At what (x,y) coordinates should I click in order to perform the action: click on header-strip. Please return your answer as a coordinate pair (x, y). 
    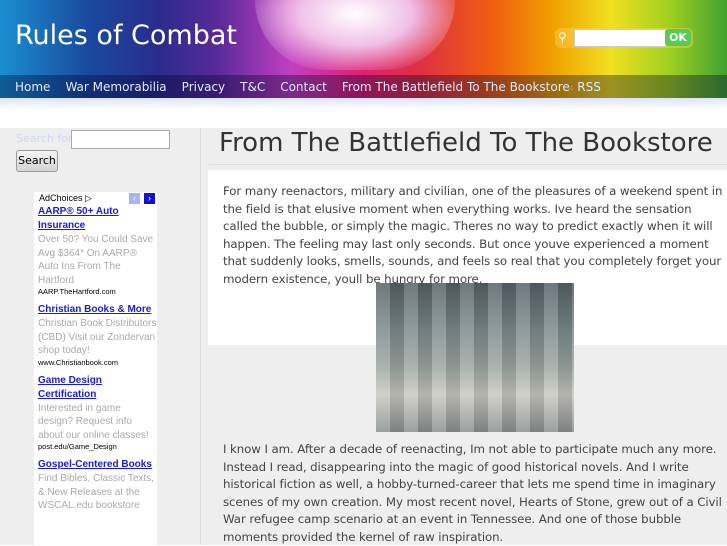
    Looking at the image, I should click on (363, 104).